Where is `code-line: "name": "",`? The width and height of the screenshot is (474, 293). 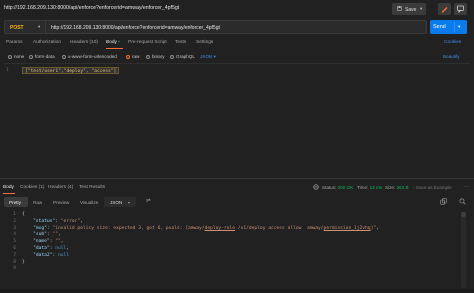
code-line: "name": "", is located at coordinates (48, 242).